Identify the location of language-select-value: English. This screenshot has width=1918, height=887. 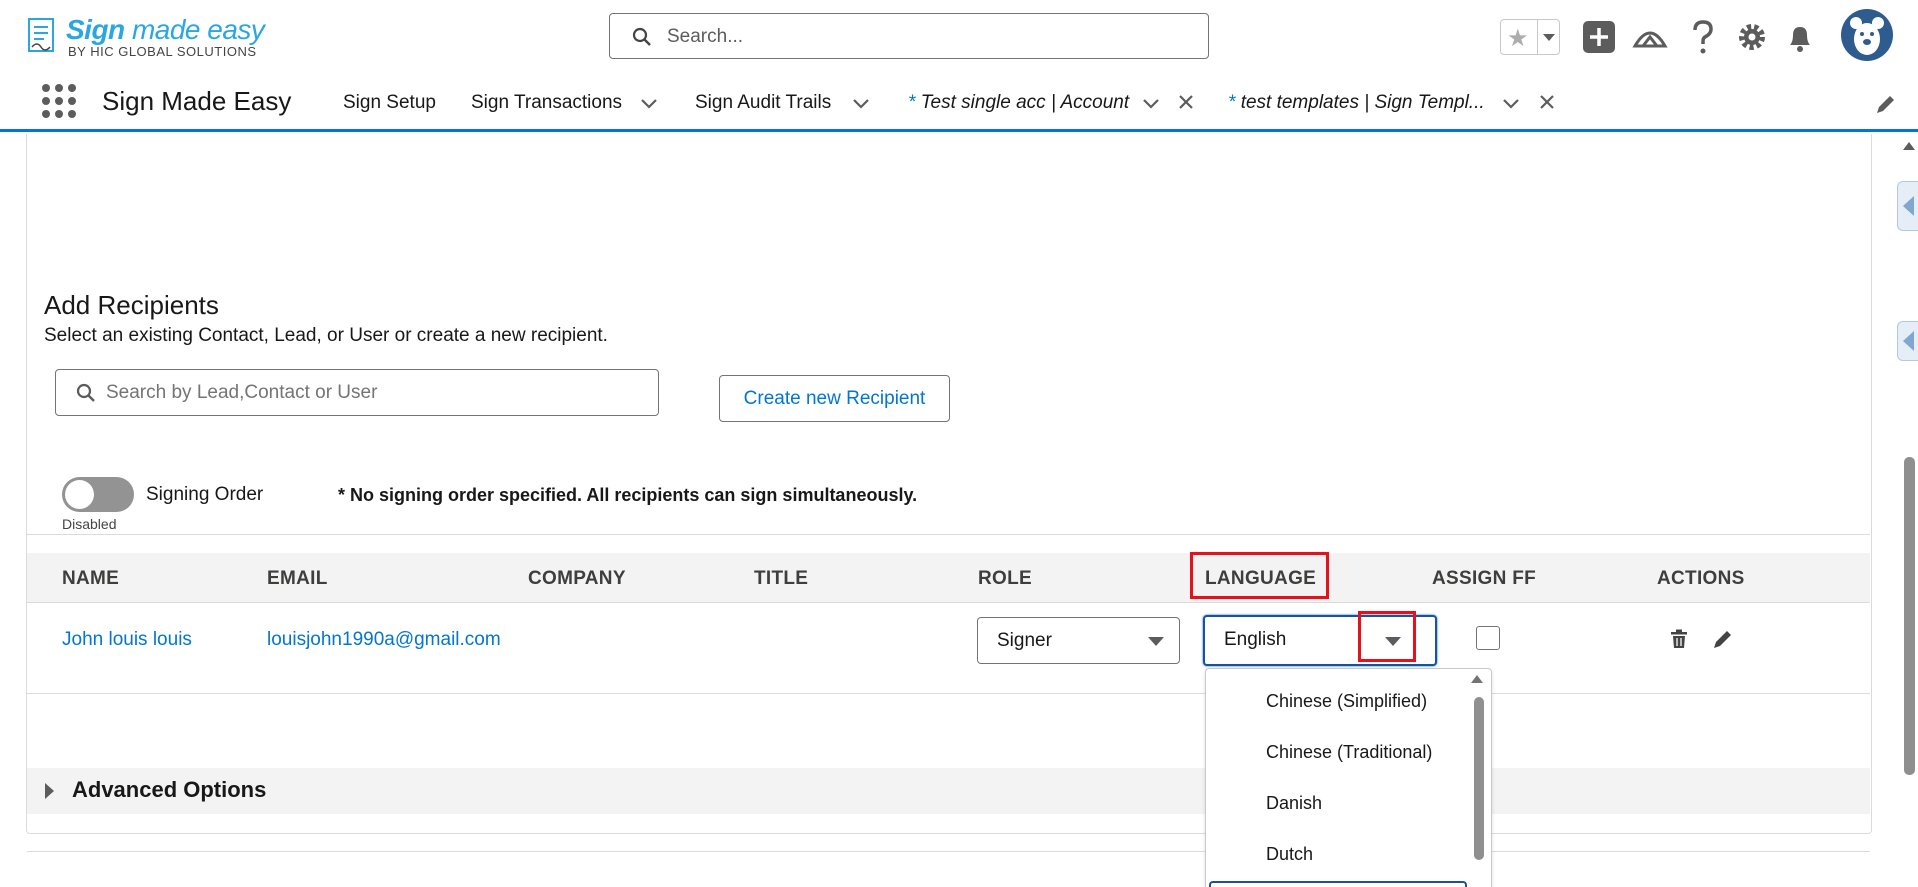
(1255, 639).